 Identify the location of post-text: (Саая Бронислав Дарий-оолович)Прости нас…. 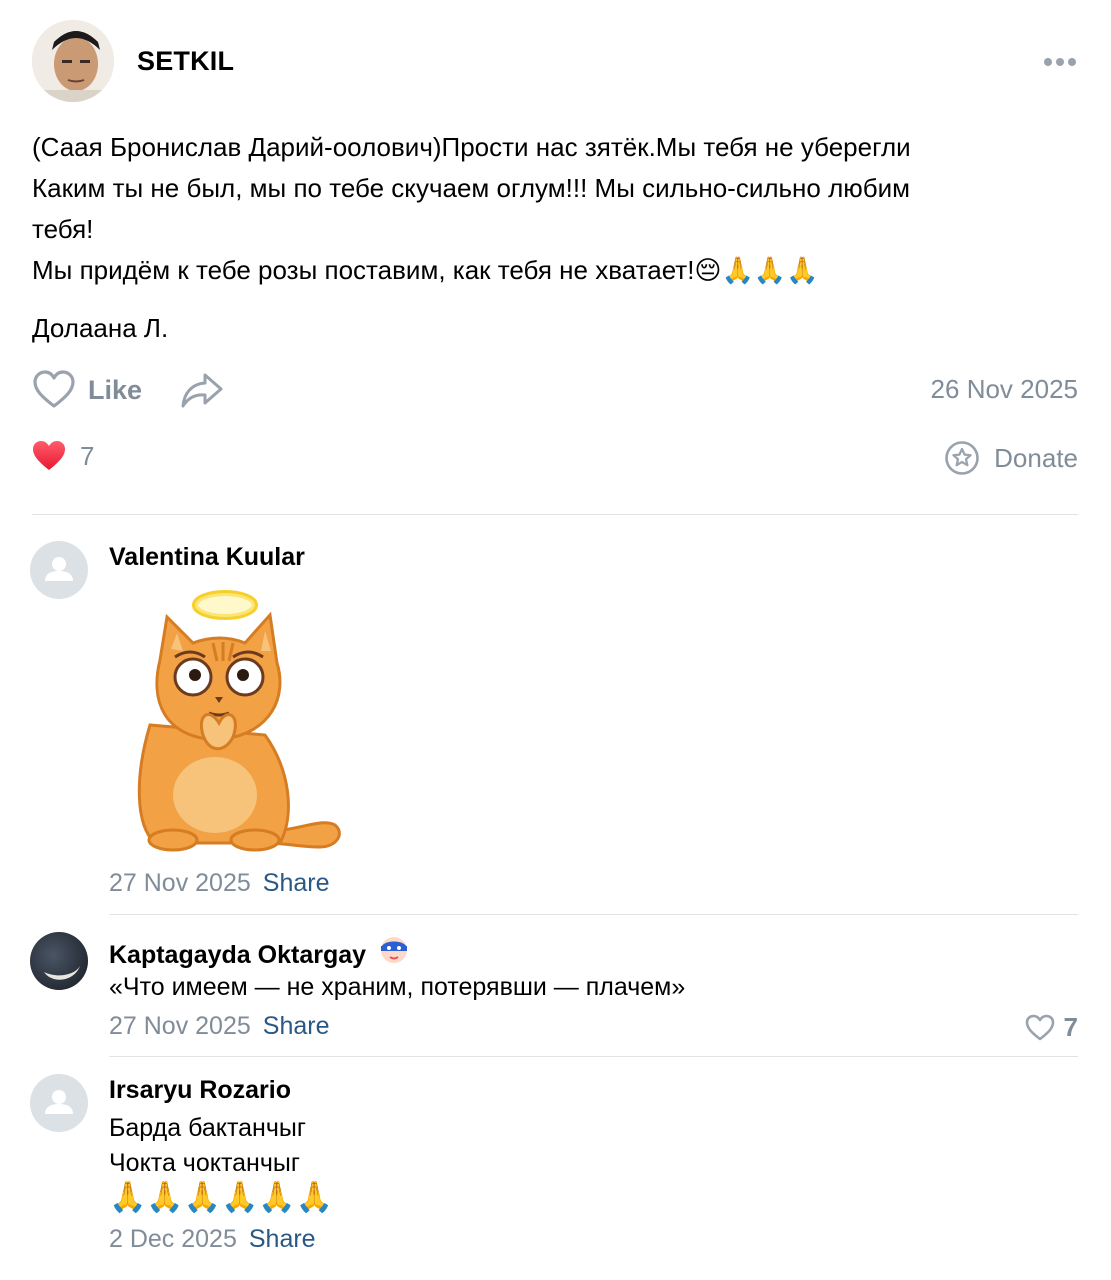
(555, 209).